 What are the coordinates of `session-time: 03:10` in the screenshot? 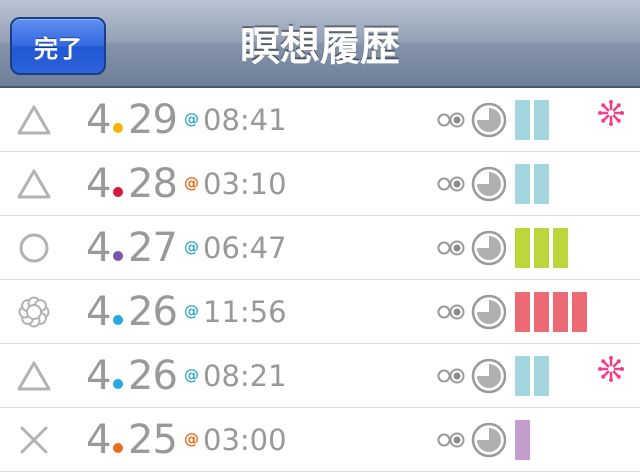 It's located at (245, 184).